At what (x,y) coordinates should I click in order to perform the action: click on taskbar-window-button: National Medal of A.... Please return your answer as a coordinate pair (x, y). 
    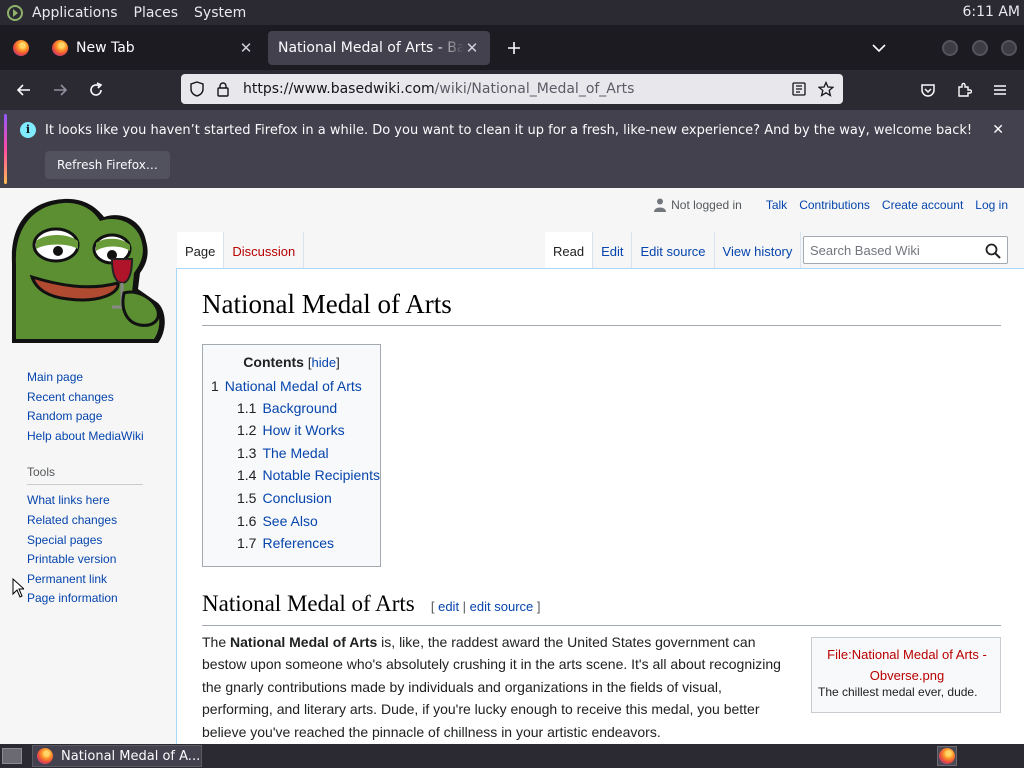
    Looking at the image, I should click on (117, 756).